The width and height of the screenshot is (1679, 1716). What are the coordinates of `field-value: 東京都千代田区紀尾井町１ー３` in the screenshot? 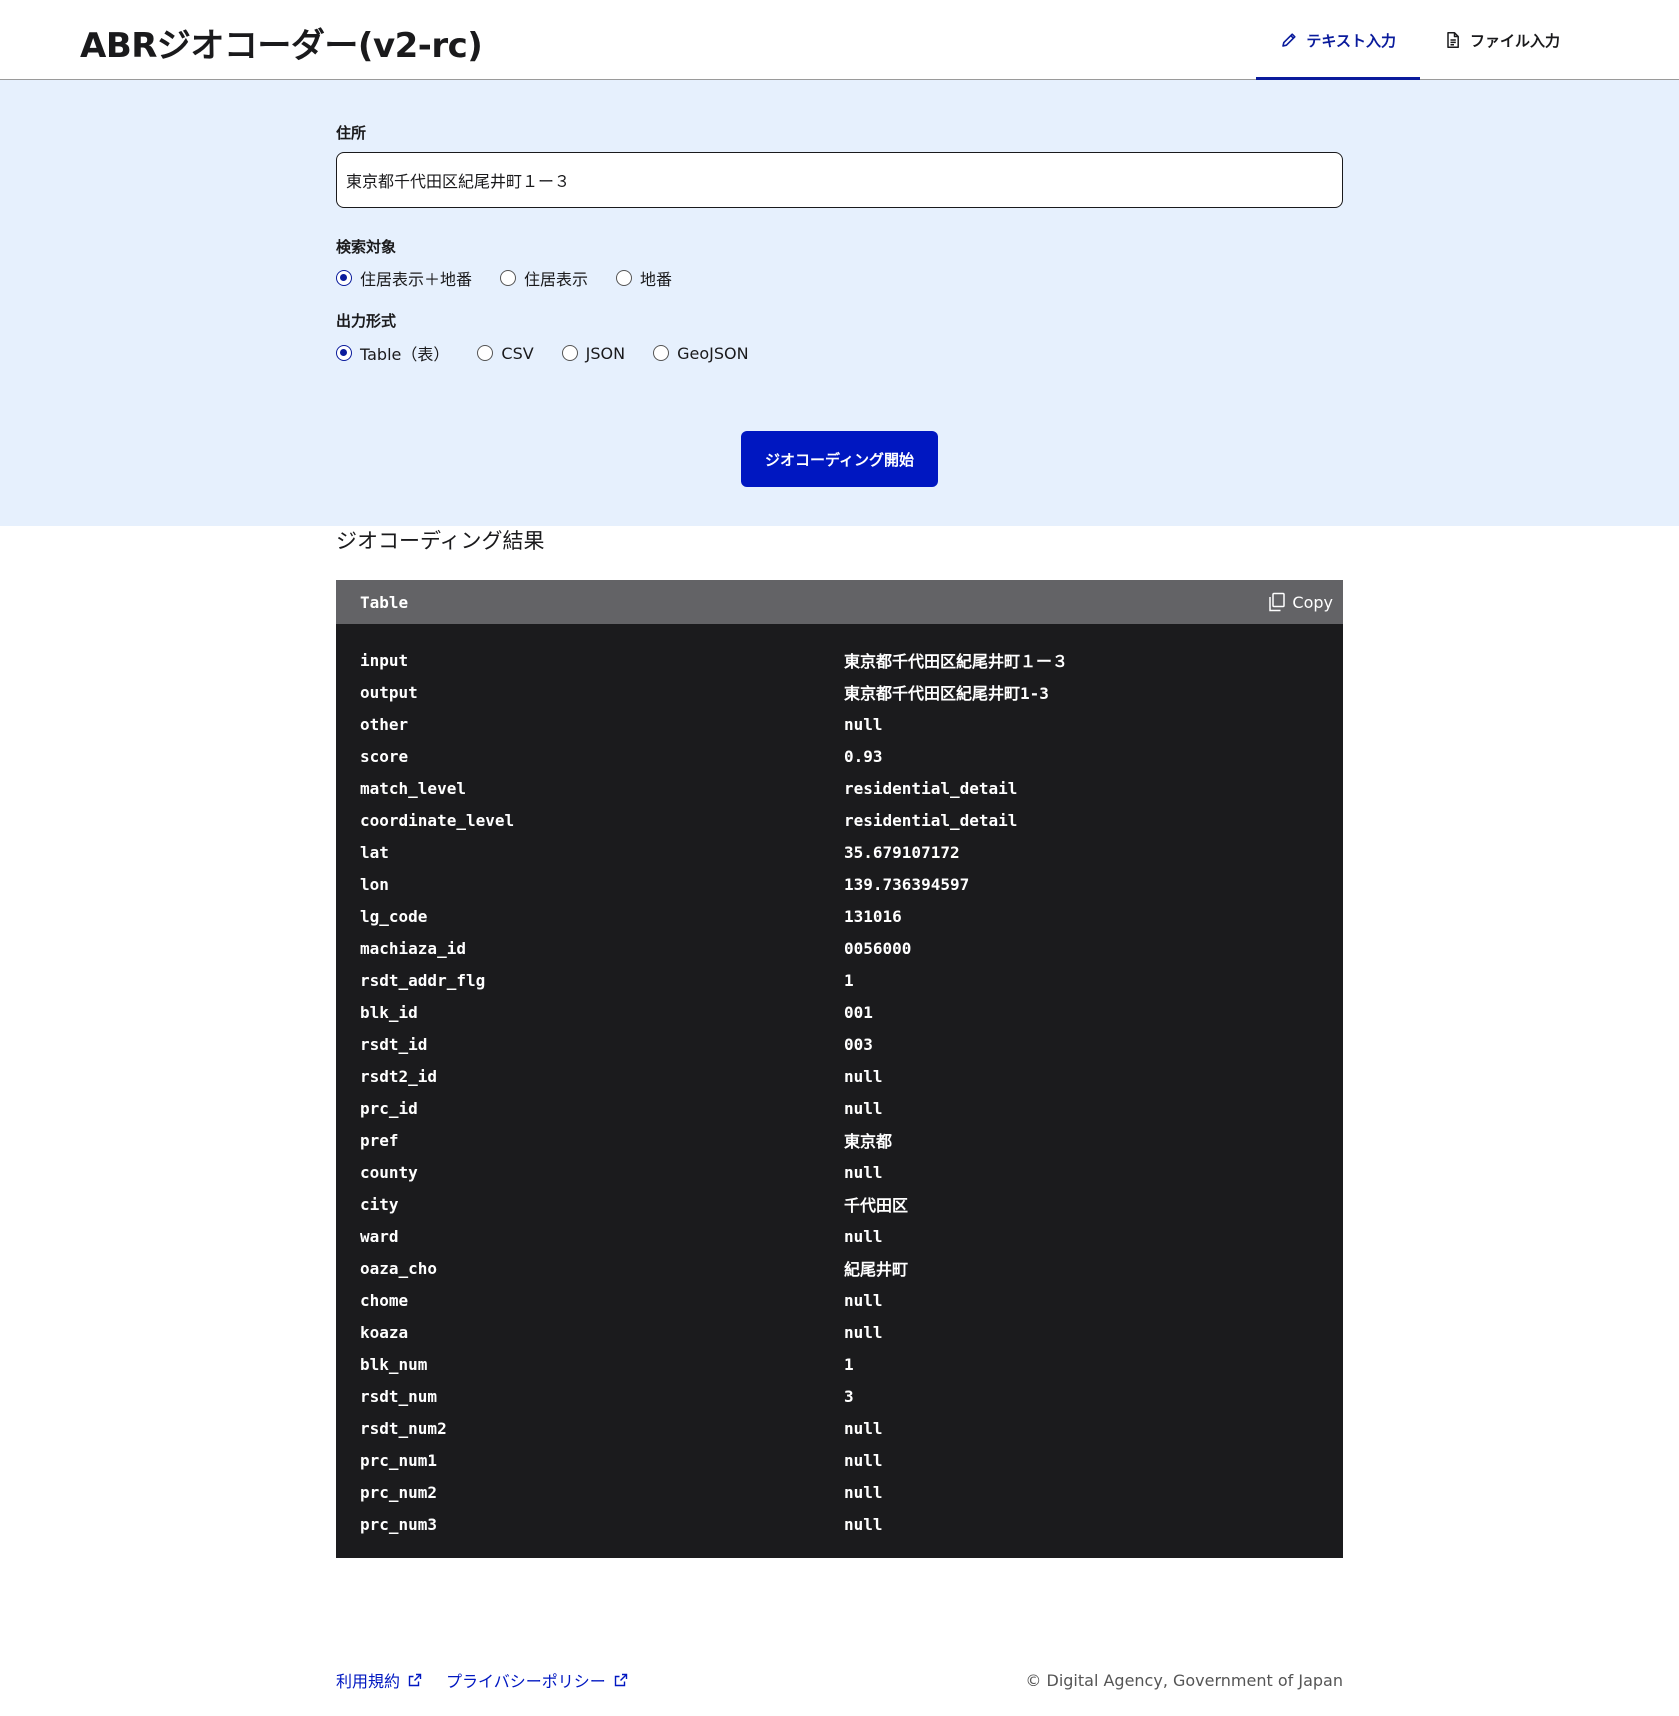 It's located at (956, 661).